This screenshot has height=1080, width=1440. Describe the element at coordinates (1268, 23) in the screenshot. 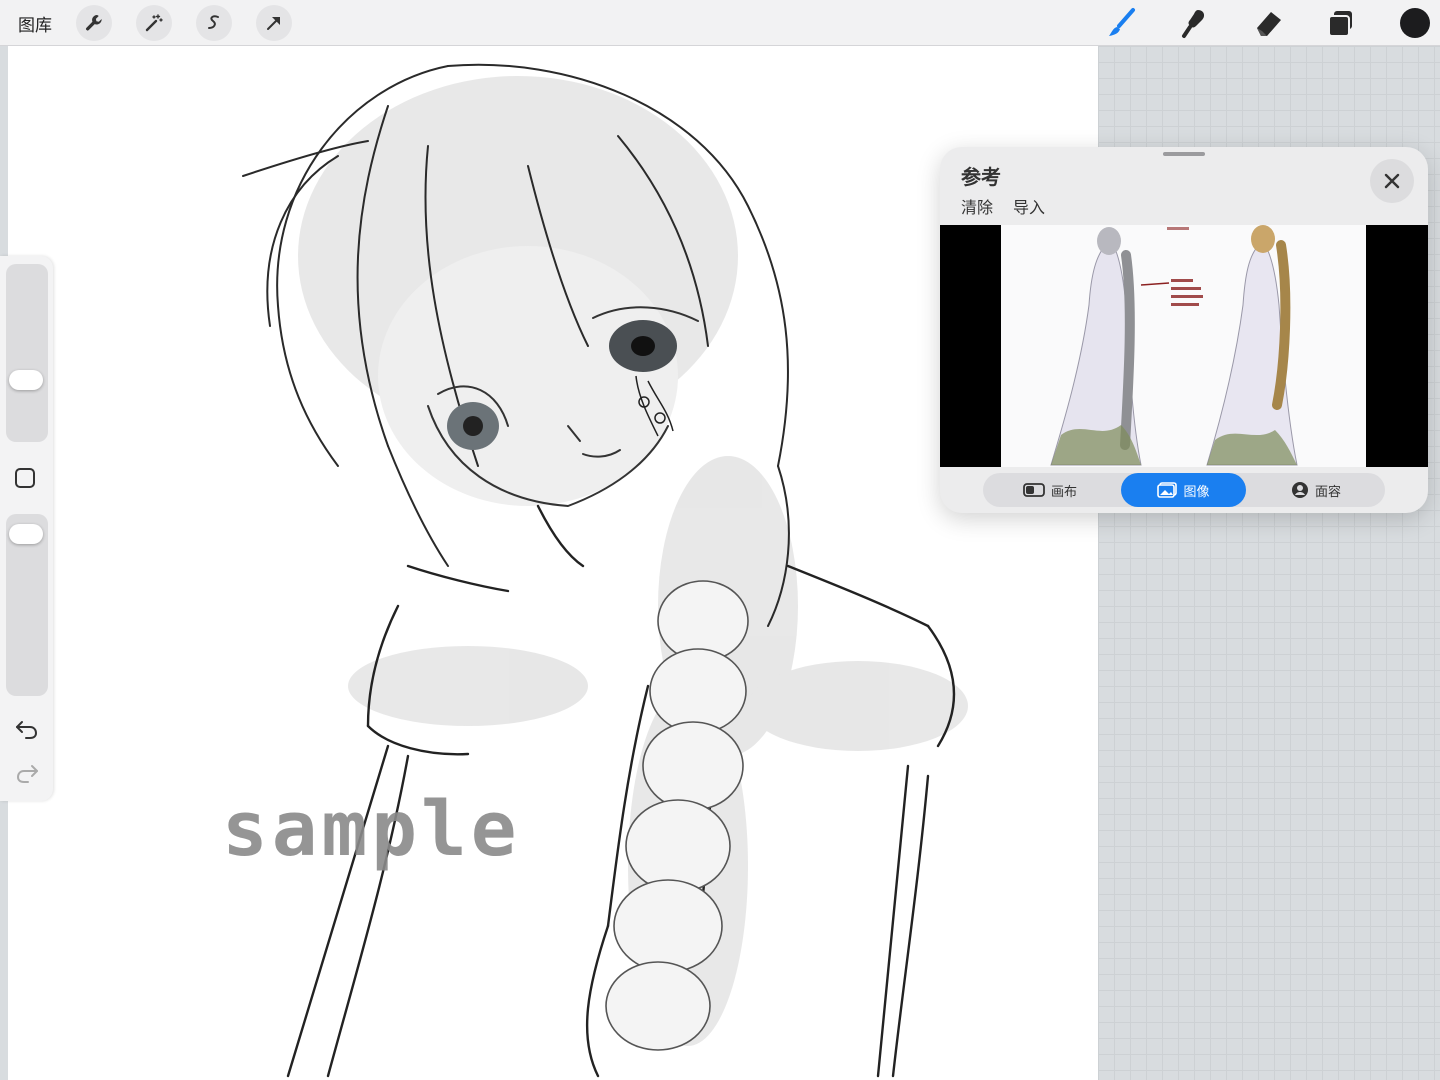

I see `eraser-icon` at that location.